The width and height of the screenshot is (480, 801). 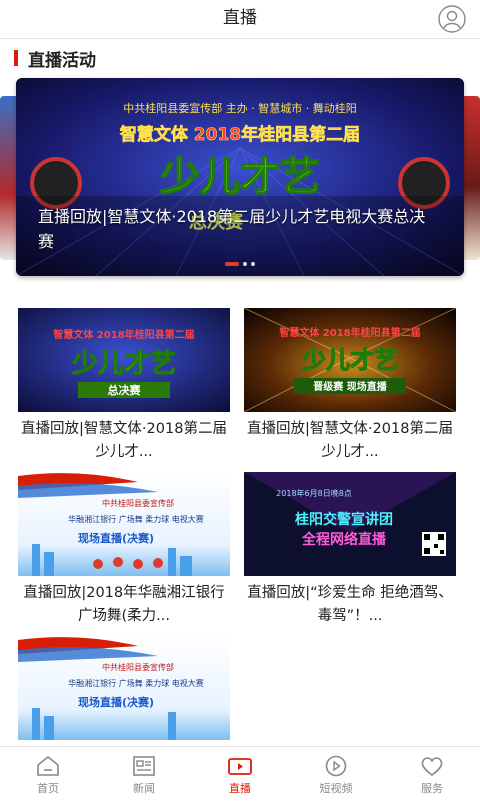 What do you see at coordinates (240, 788) in the screenshot?
I see `tab-label: 直播` at bounding box center [240, 788].